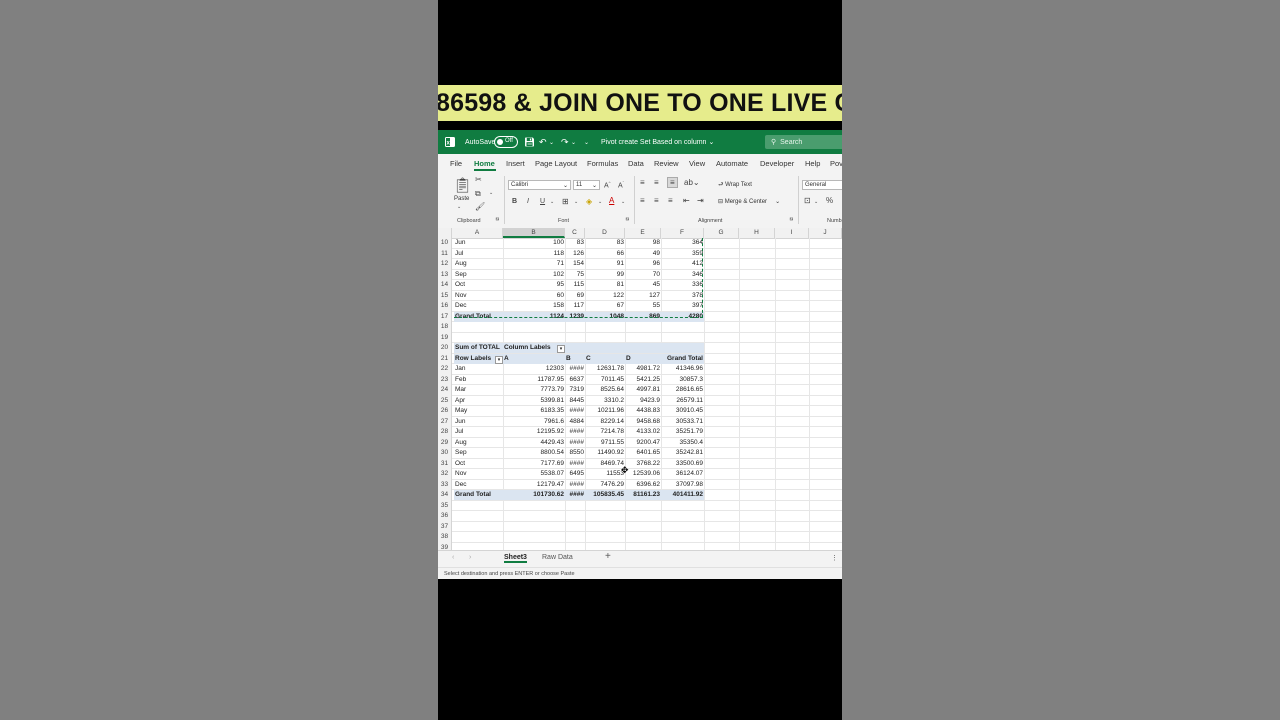  Describe the element at coordinates (589, 201) in the screenshot. I see `fill-color-icon: ◈` at that location.